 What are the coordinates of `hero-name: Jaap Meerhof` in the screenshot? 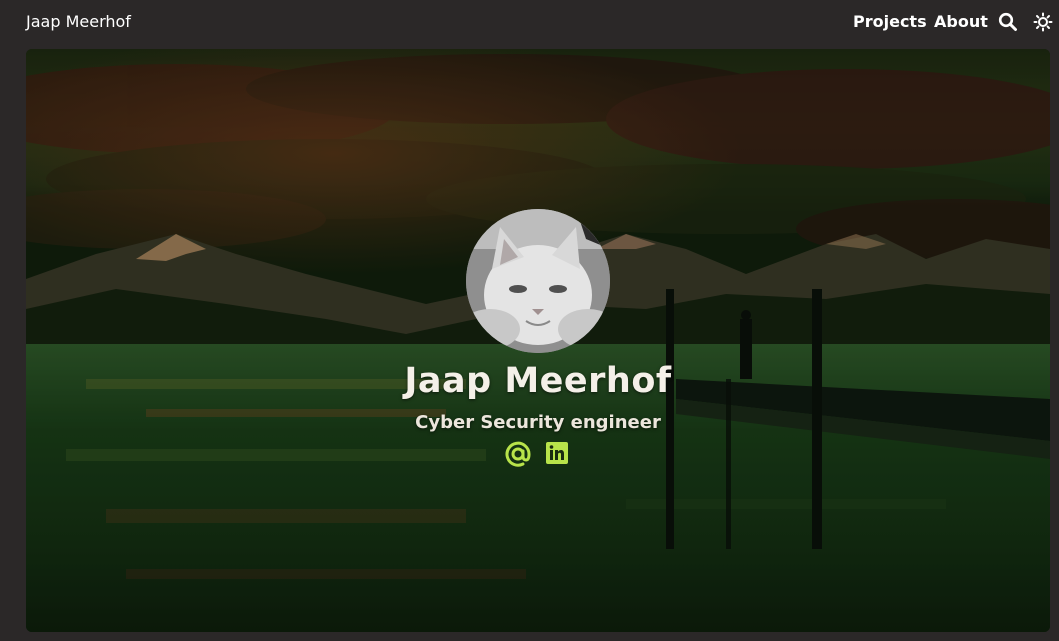 It's located at (538, 381).